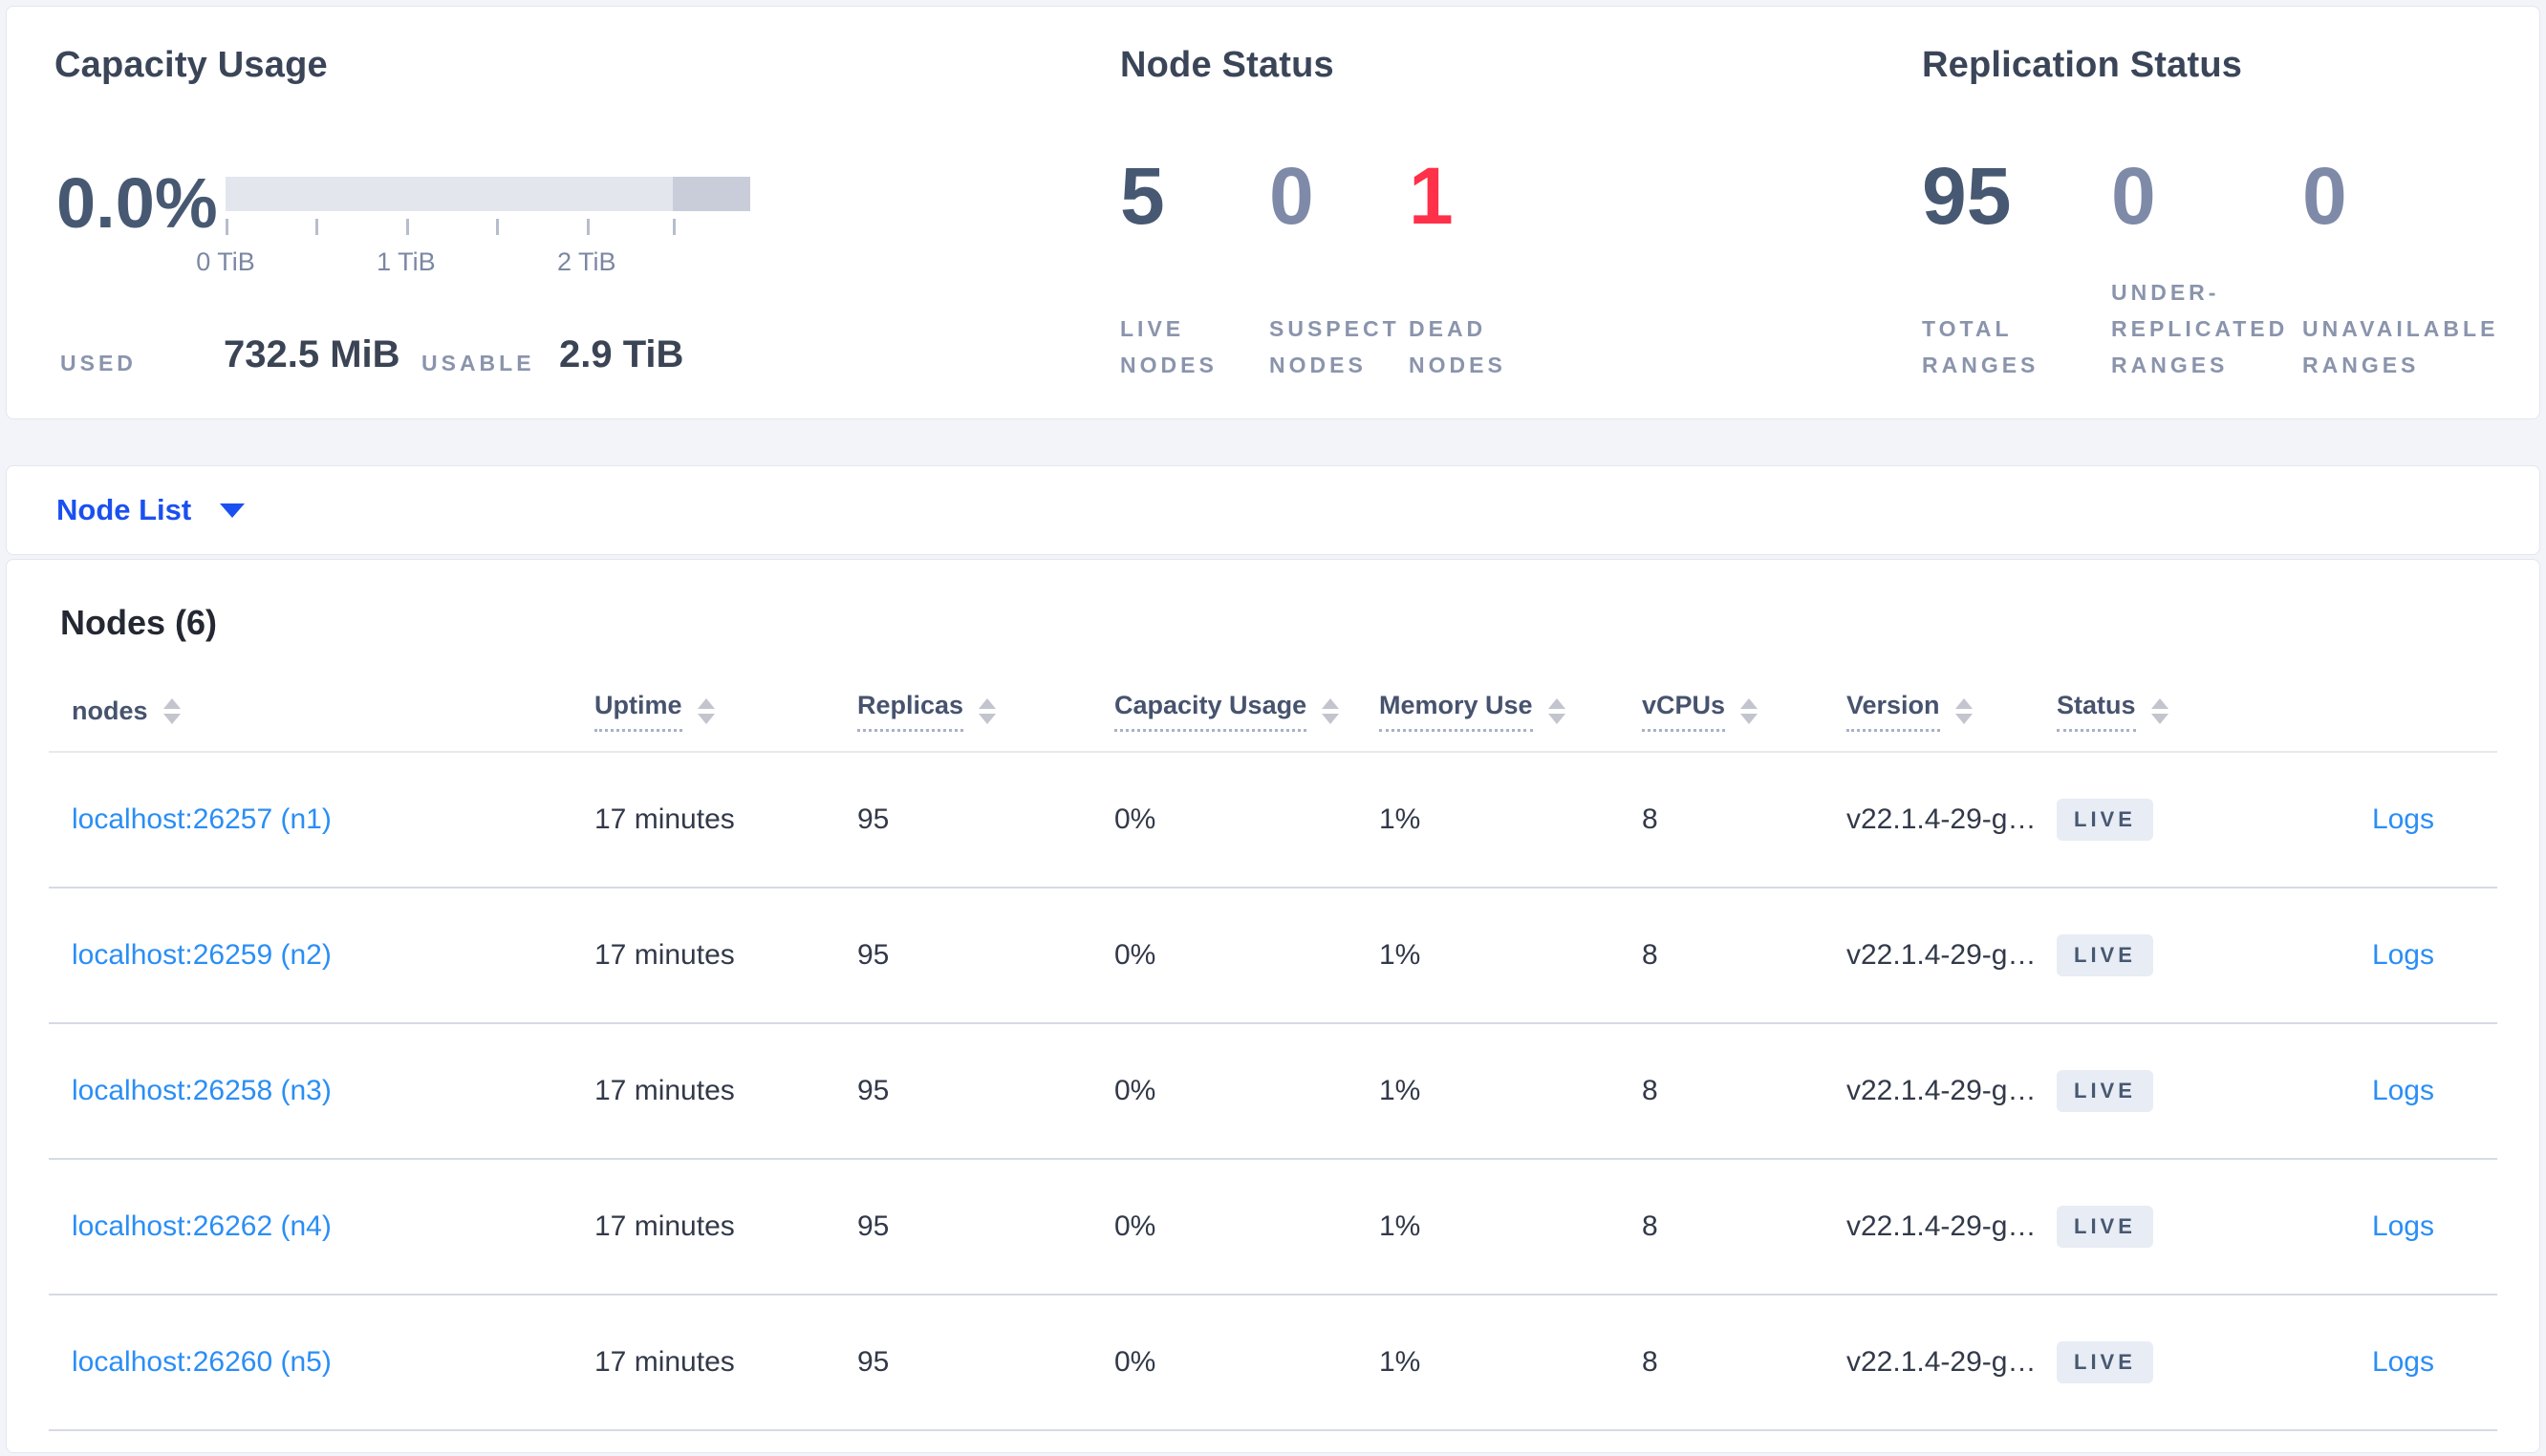 This screenshot has width=2546, height=1456. Describe the element at coordinates (1345, 197) in the screenshot. I see `node-status-values: 5 0 1` at that location.